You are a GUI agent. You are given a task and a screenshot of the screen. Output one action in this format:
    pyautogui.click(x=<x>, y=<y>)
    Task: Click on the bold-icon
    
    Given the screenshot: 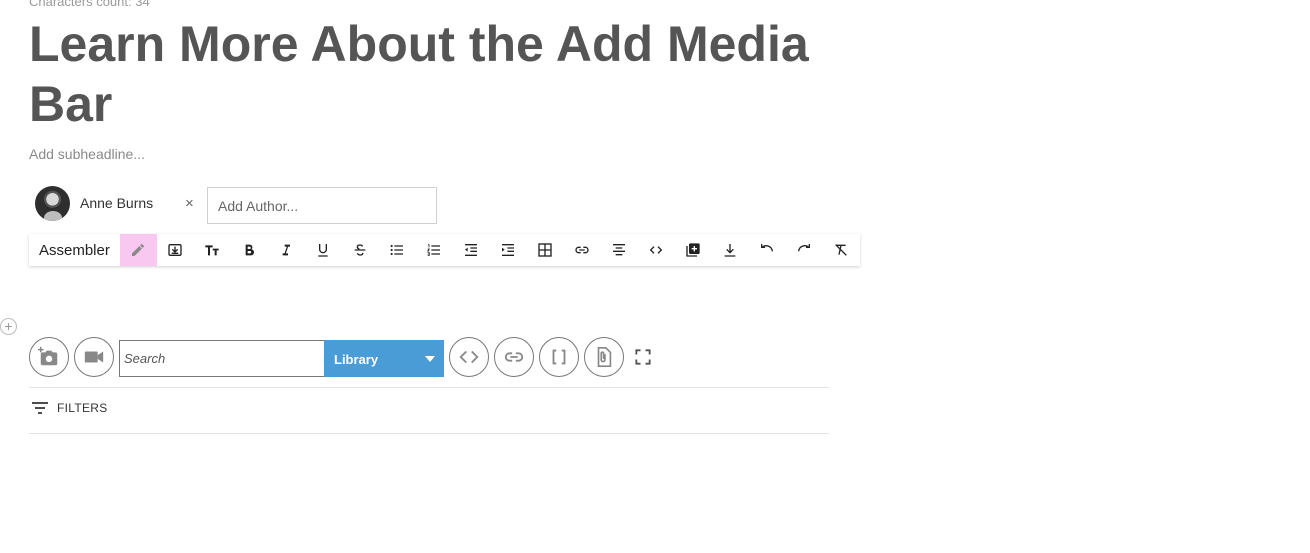 What is the action you would take?
    pyautogui.click(x=249, y=250)
    